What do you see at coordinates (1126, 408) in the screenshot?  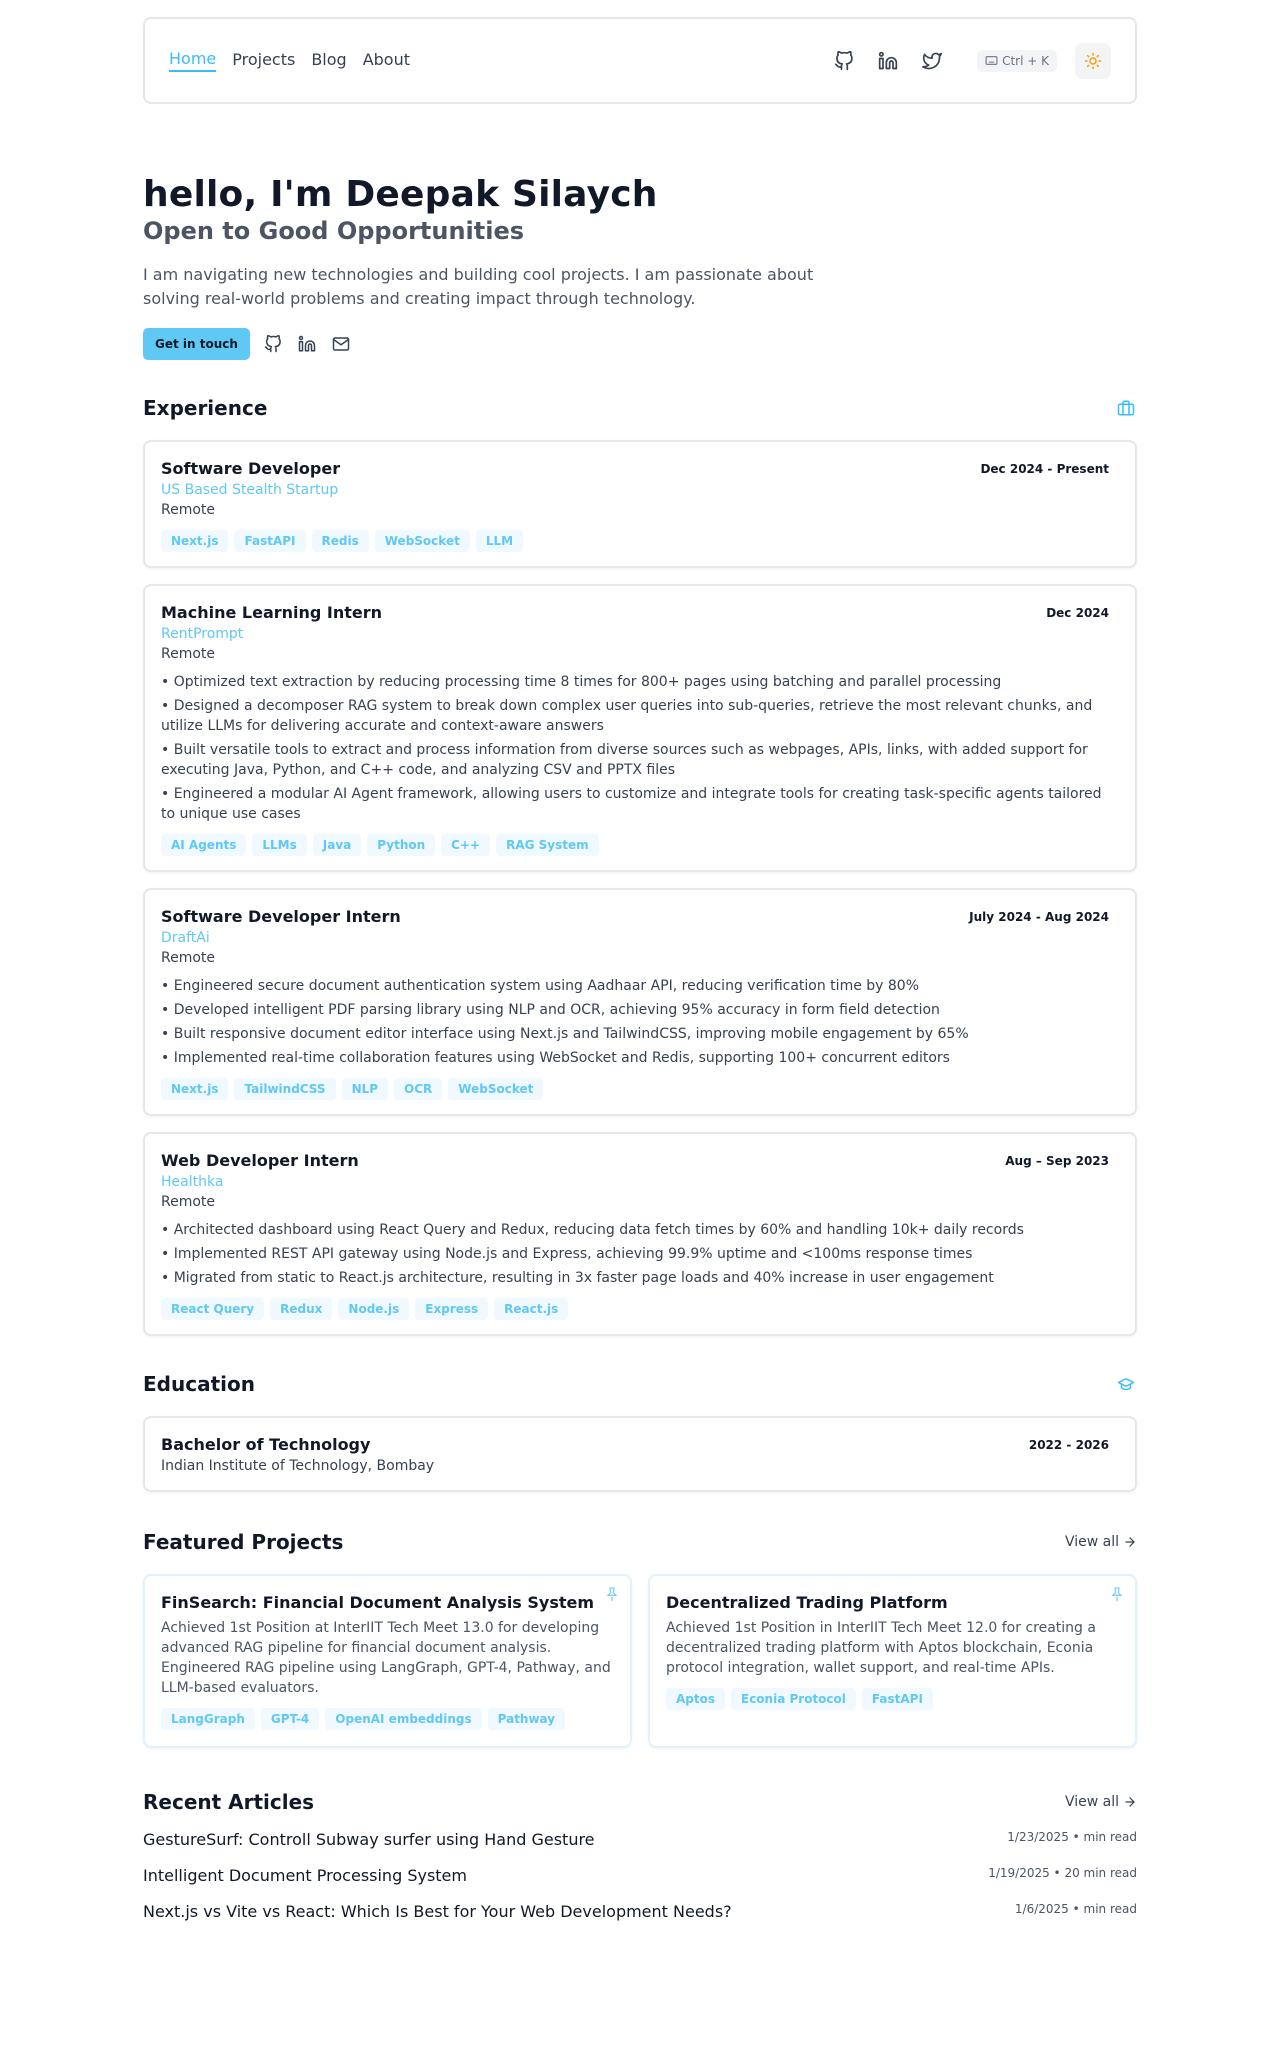 I see `briefcase-icon` at bounding box center [1126, 408].